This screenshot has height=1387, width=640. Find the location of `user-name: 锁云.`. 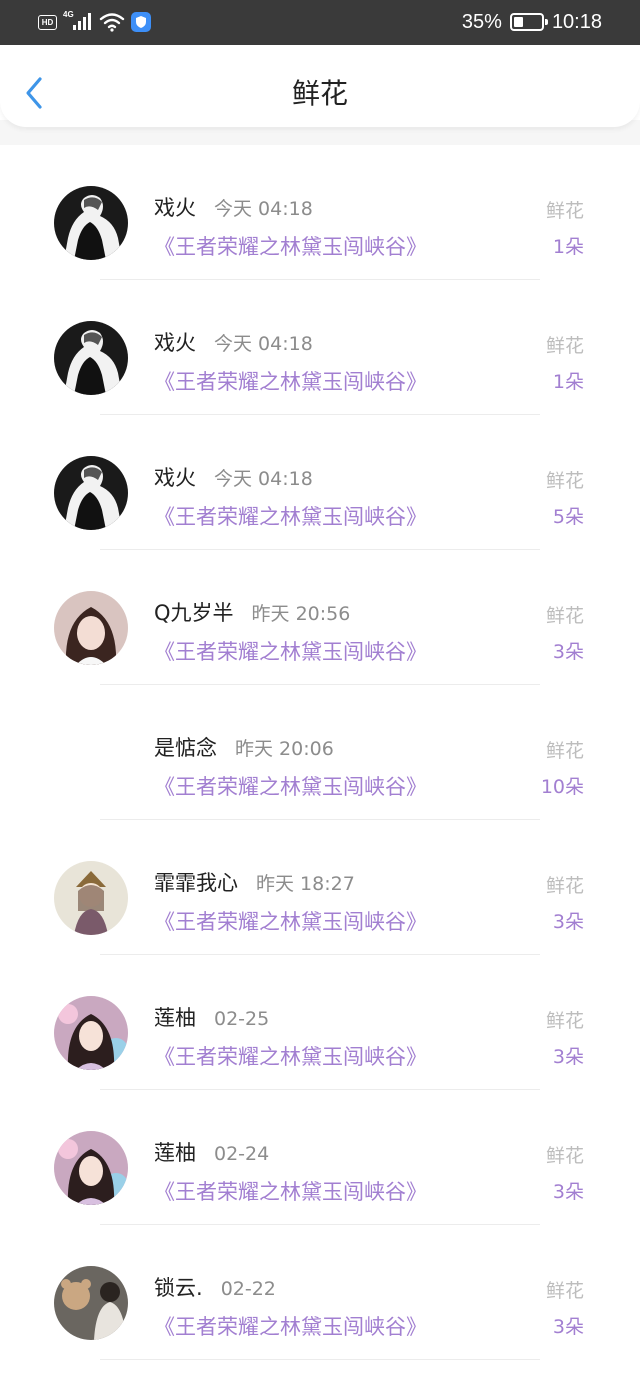

user-name: 锁云. is located at coordinates (178, 1287).